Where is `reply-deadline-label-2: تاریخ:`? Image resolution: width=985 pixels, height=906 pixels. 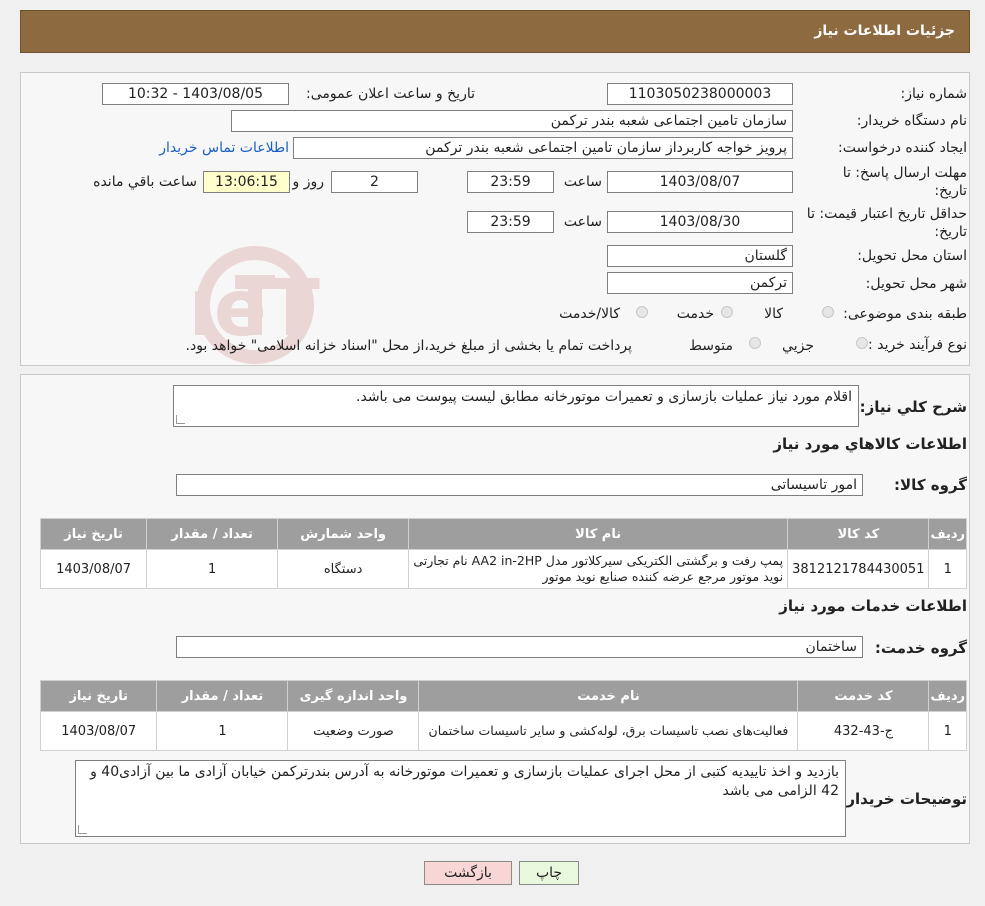 reply-deadline-label-2: تاریخ: is located at coordinates (950, 191).